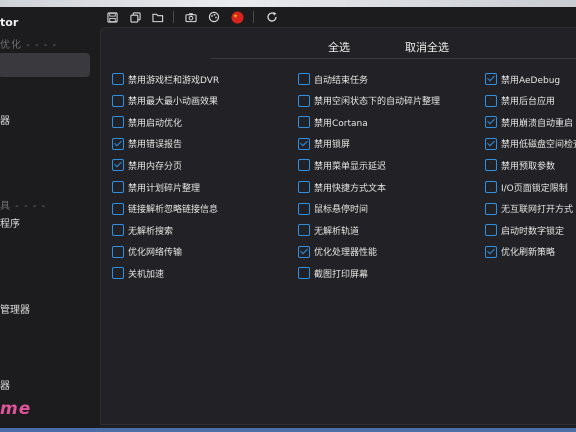 Image resolution: width=576 pixels, height=432 pixels. What do you see at coordinates (288, 3) in the screenshot?
I see `desktop-background-strip` at bounding box center [288, 3].